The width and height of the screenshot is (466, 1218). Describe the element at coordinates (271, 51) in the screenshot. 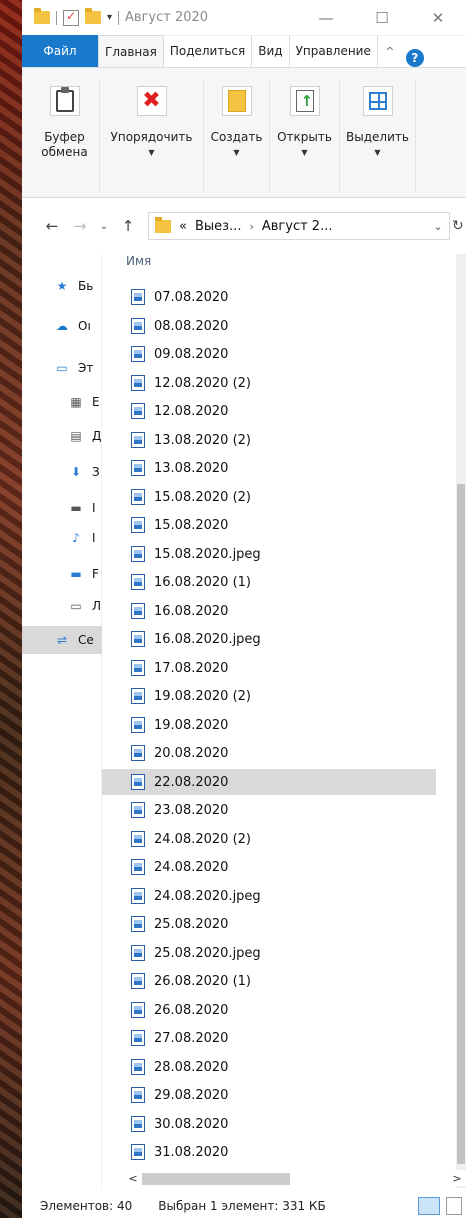

I see `tab-view: Вид` at that location.